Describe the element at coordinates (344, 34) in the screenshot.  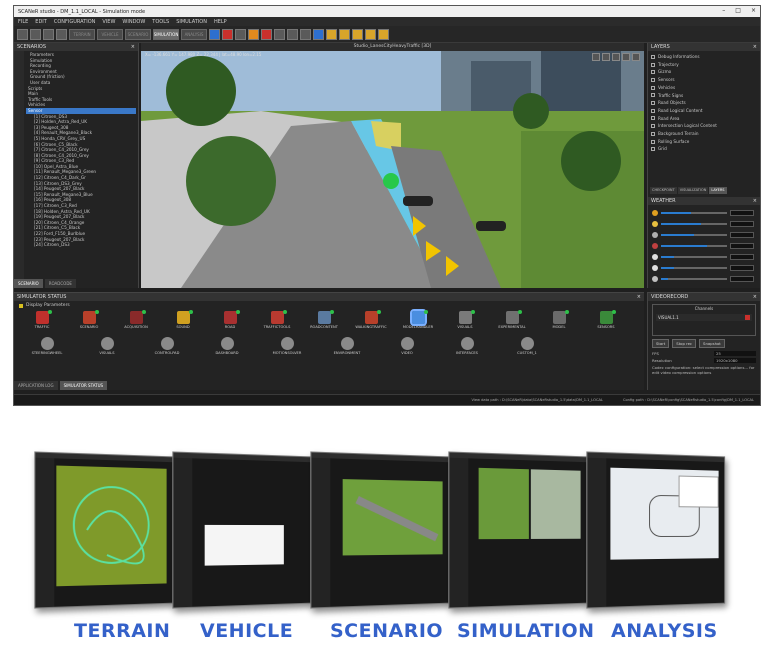
I see `zoom-fit-icon` at that location.